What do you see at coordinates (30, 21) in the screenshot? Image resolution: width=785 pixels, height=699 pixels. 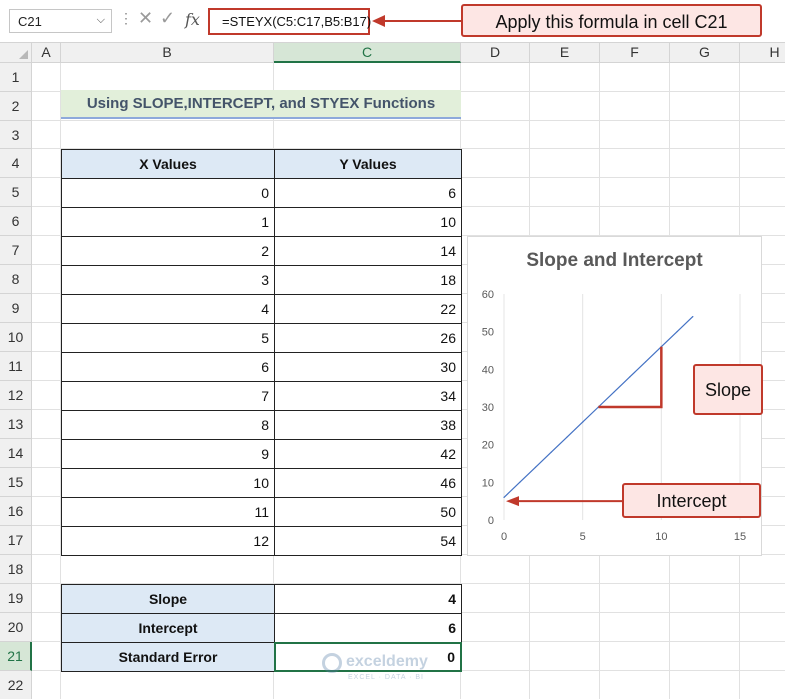 I see `name-box-value: C21` at bounding box center [30, 21].